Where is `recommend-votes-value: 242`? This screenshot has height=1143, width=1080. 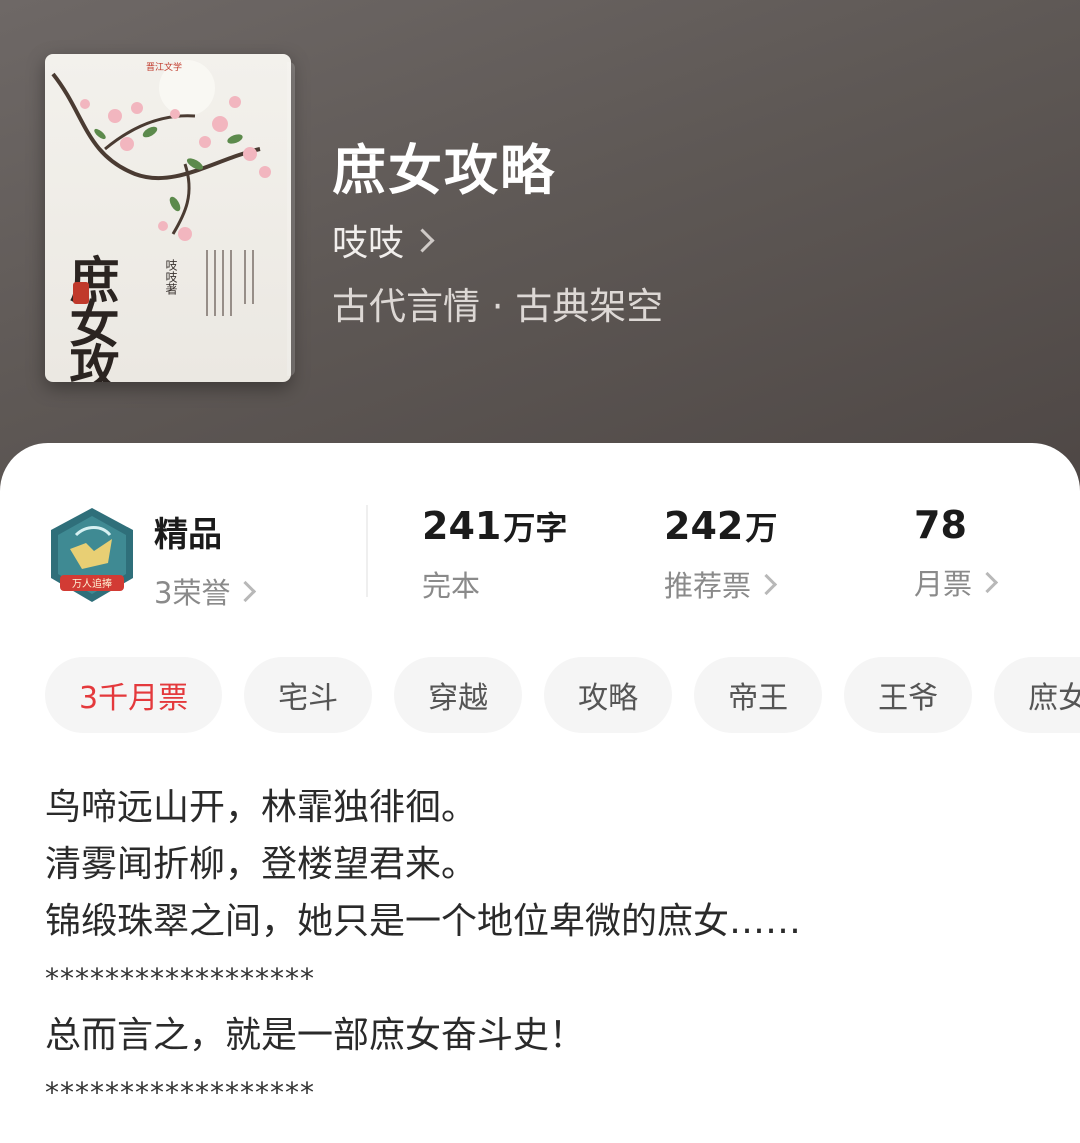 recommend-votes-value: 242 is located at coordinates (704, 526).